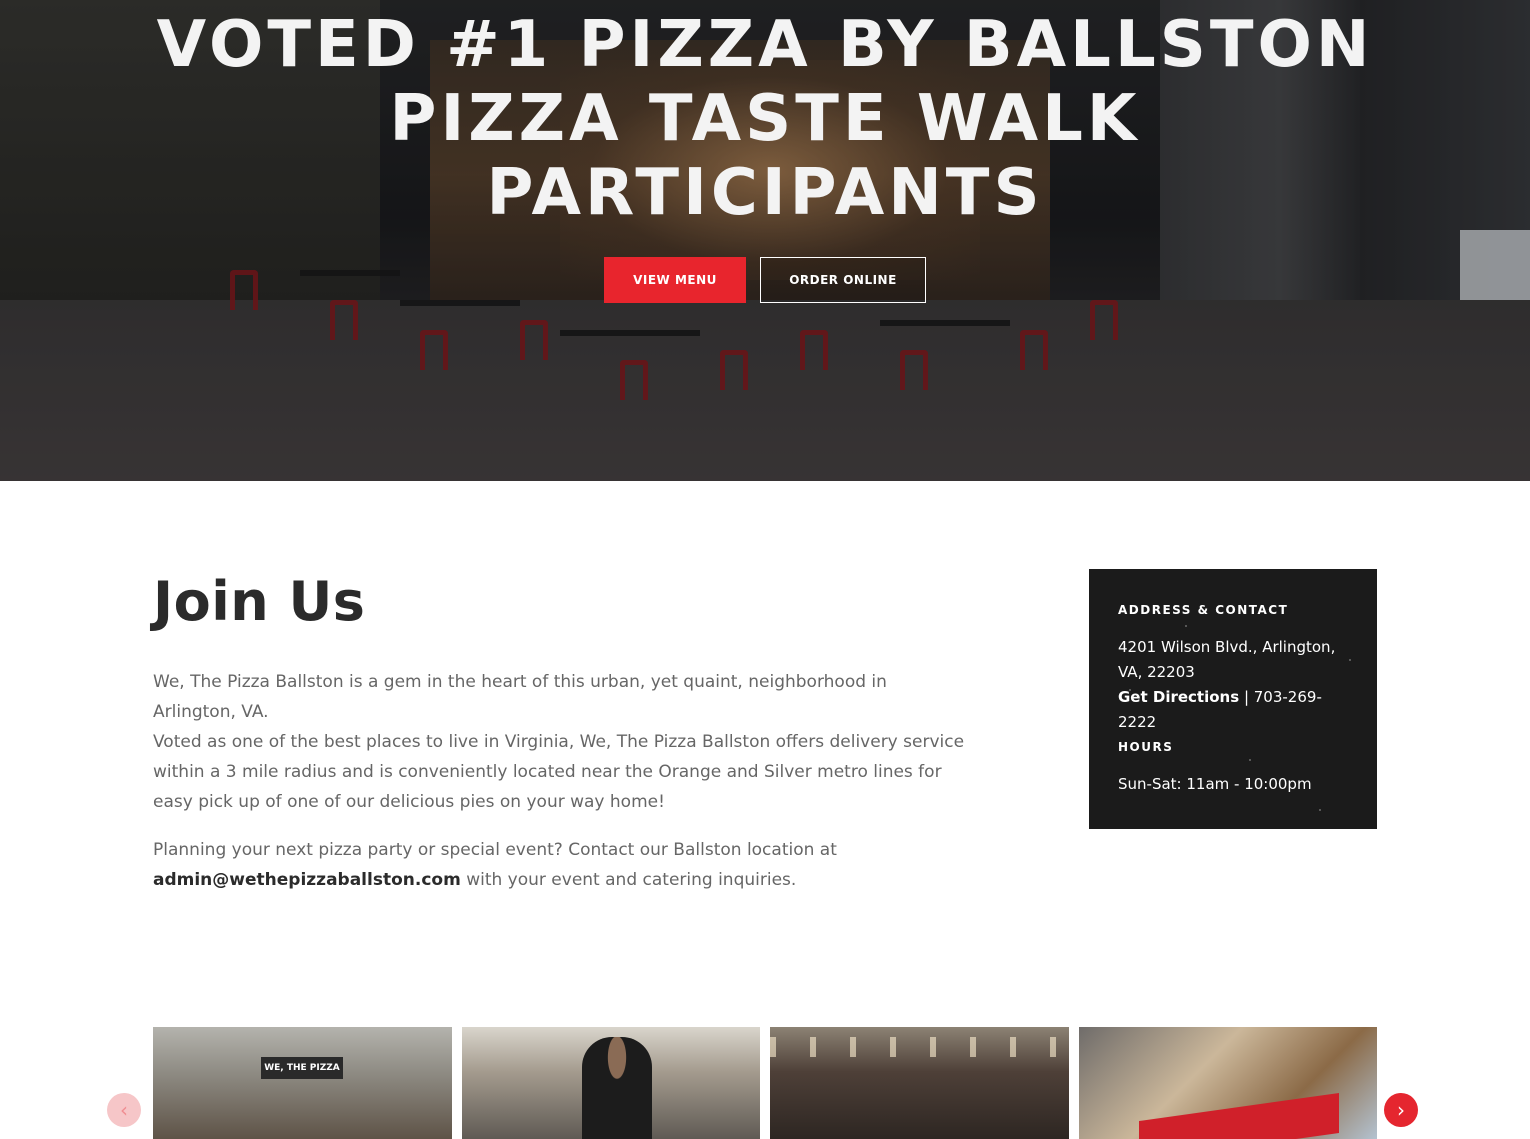 Image resolution: width=1530 pixels, height=1139 pixels. I want to click on hero-title-line: Voted #1 Pizza by Ballston, so click(765, 45).